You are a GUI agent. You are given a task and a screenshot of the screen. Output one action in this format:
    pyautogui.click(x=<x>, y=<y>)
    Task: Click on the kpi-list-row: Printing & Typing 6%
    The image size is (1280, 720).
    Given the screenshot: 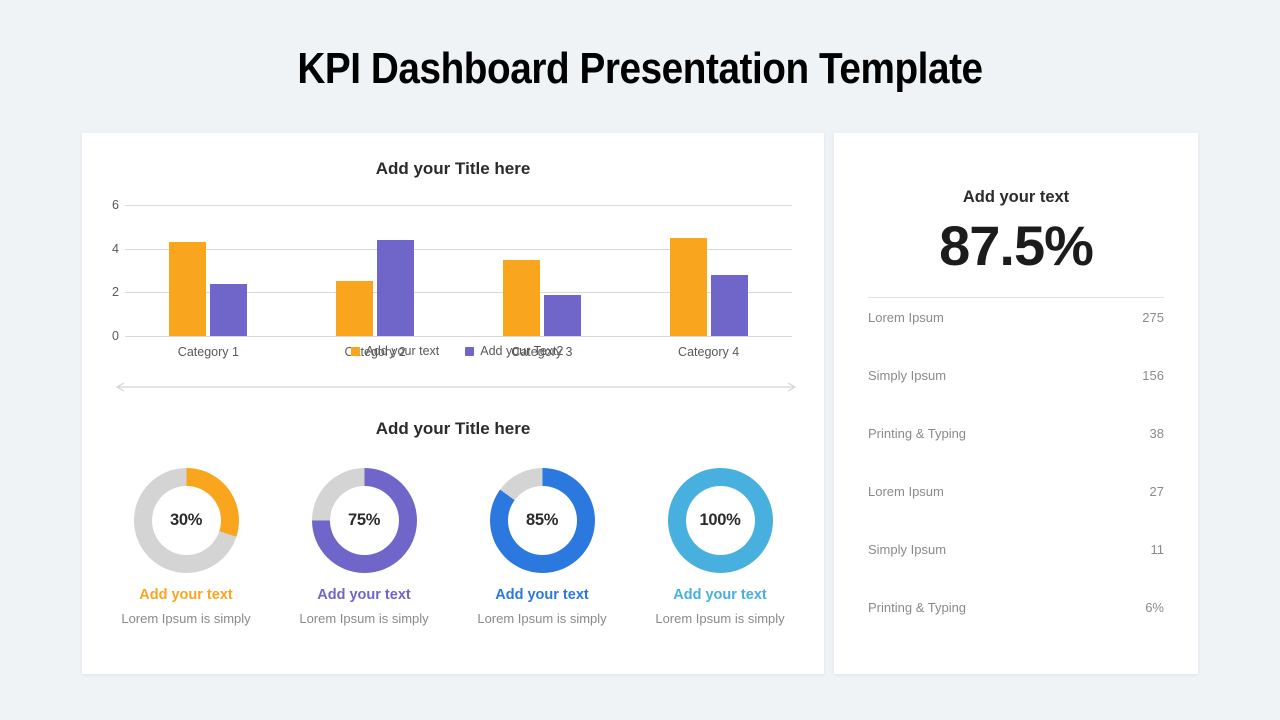 What is the action you would take?
    pyautogui.click(x=1016, y=629)
    